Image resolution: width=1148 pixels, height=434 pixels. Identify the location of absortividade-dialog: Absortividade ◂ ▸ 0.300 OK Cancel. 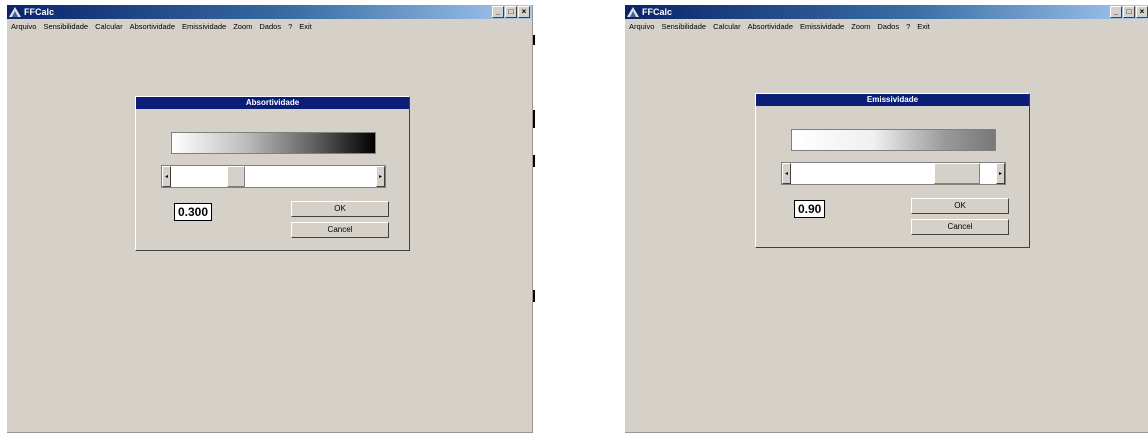
(272, 173).